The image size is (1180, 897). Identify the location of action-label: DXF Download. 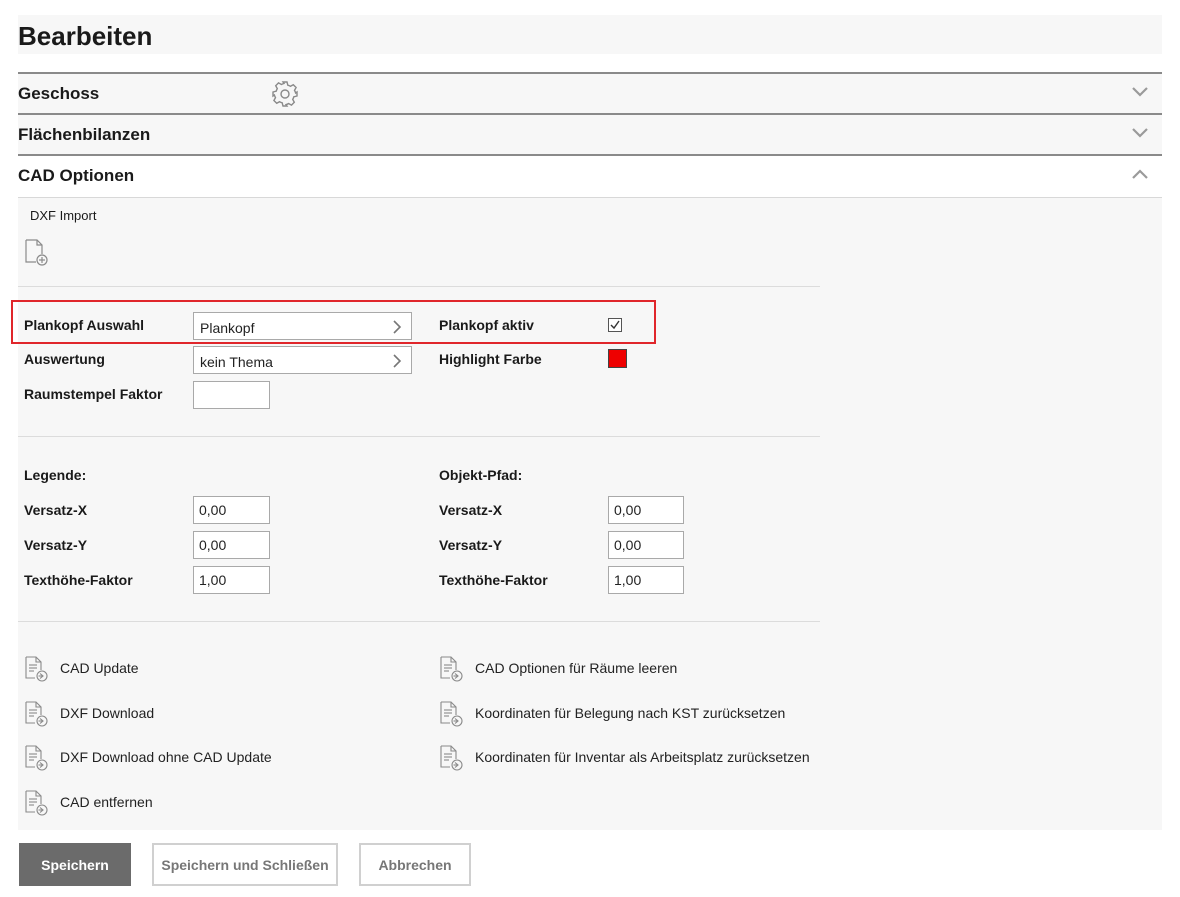
(107, 713).